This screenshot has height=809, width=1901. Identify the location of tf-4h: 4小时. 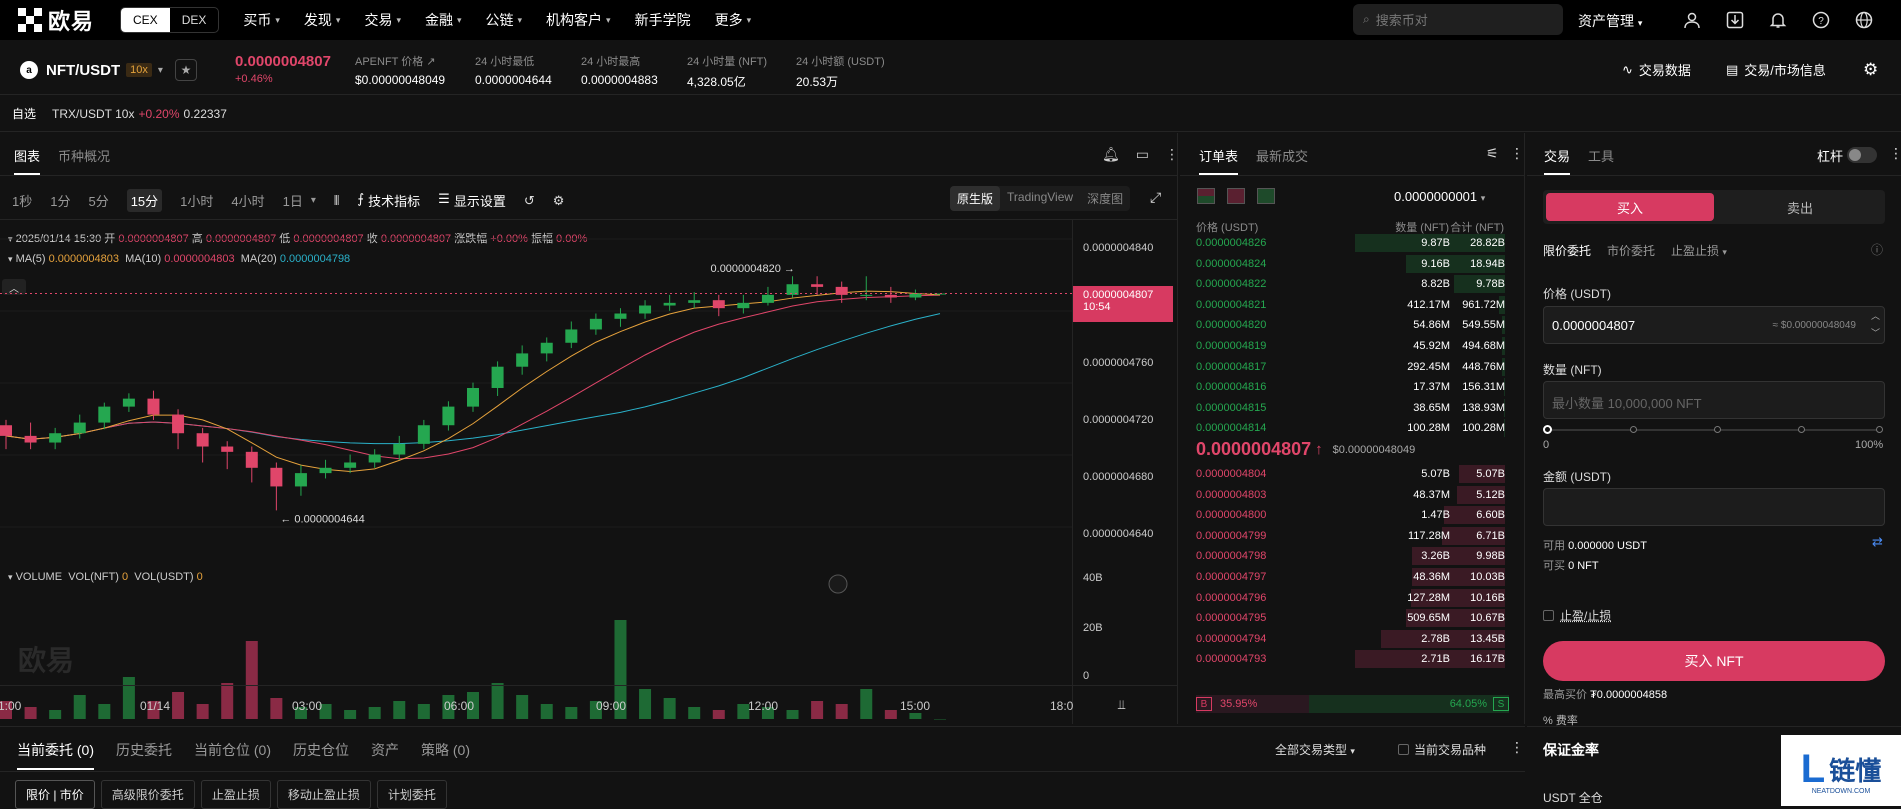
(247, 200).